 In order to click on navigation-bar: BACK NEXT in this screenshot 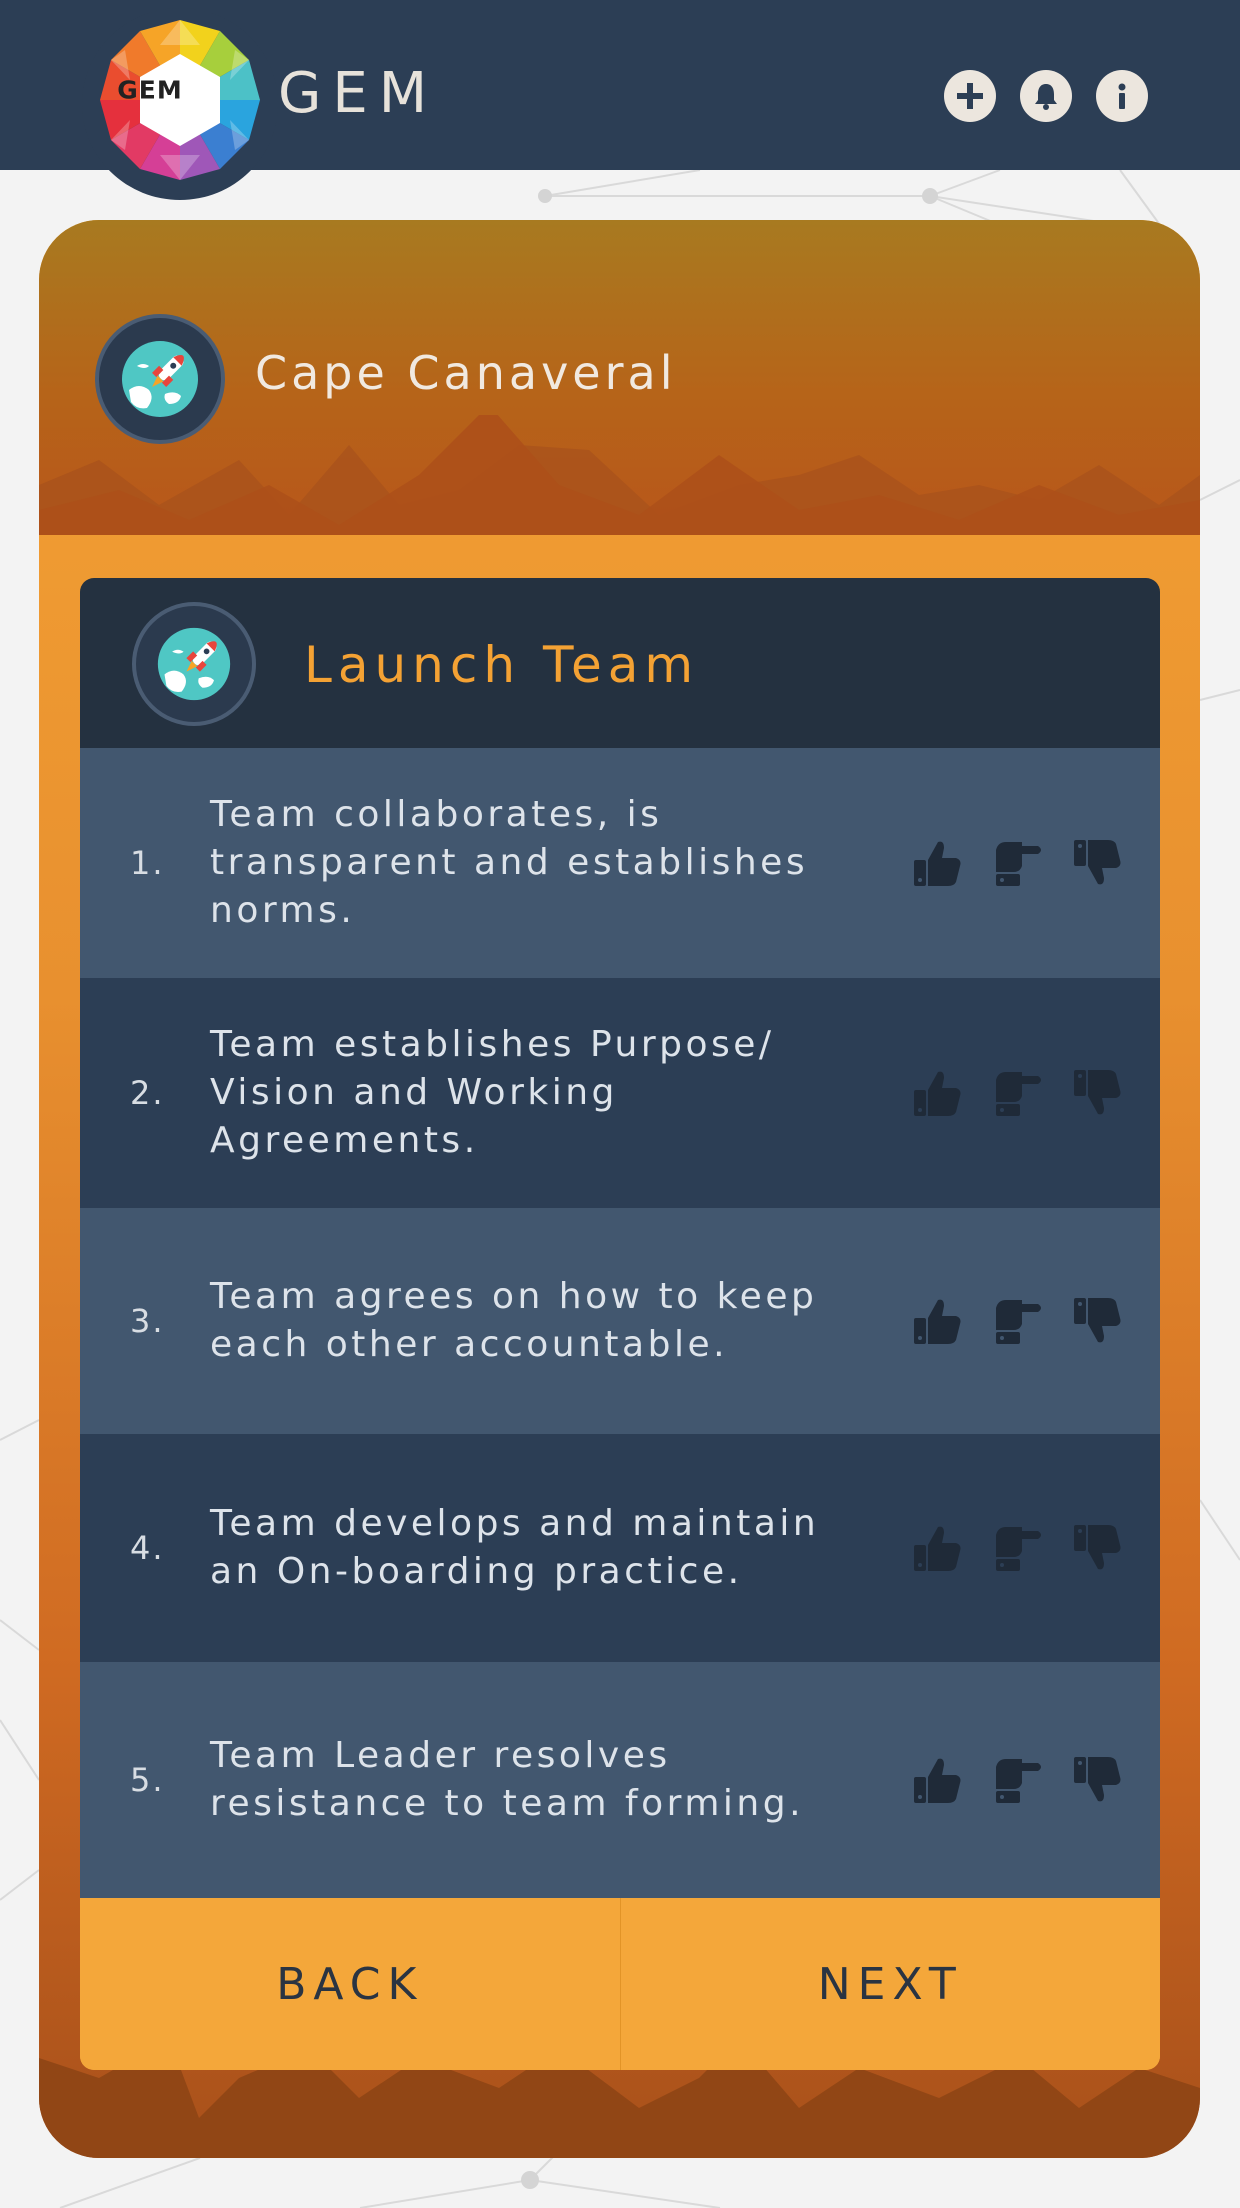, I will do `click(620, 1984)`.